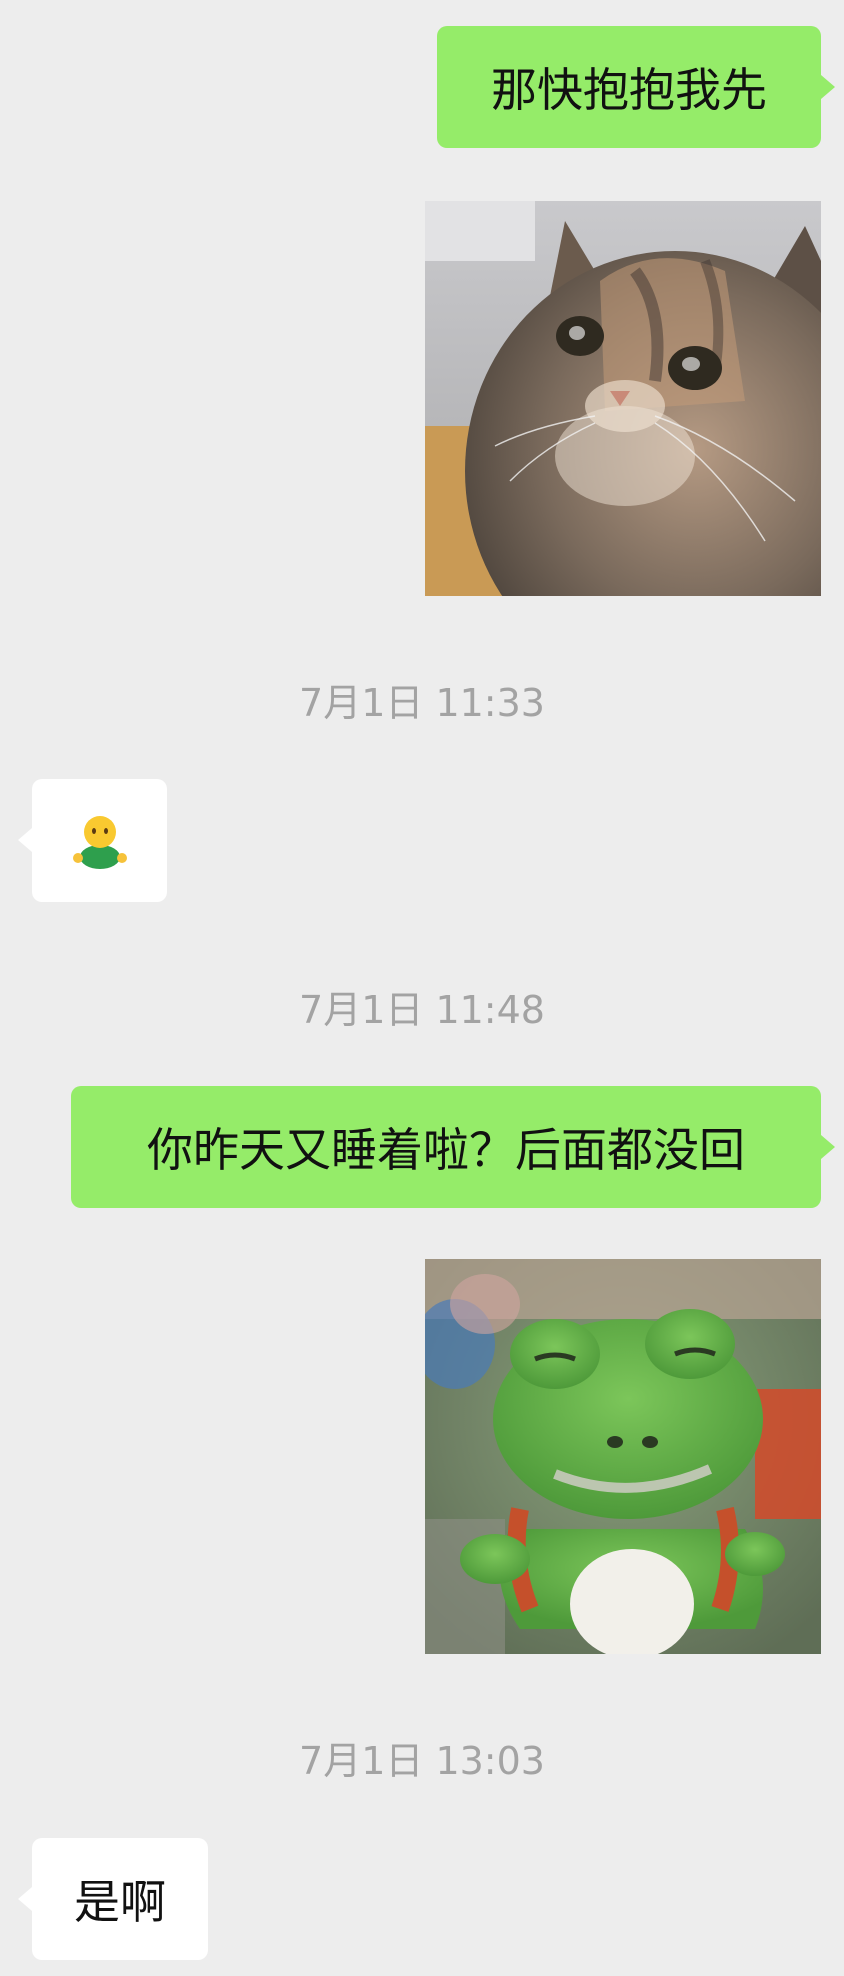 This screenshot has width=844, height=1976. I want to click on cat-photo-message, so click(623, 398).